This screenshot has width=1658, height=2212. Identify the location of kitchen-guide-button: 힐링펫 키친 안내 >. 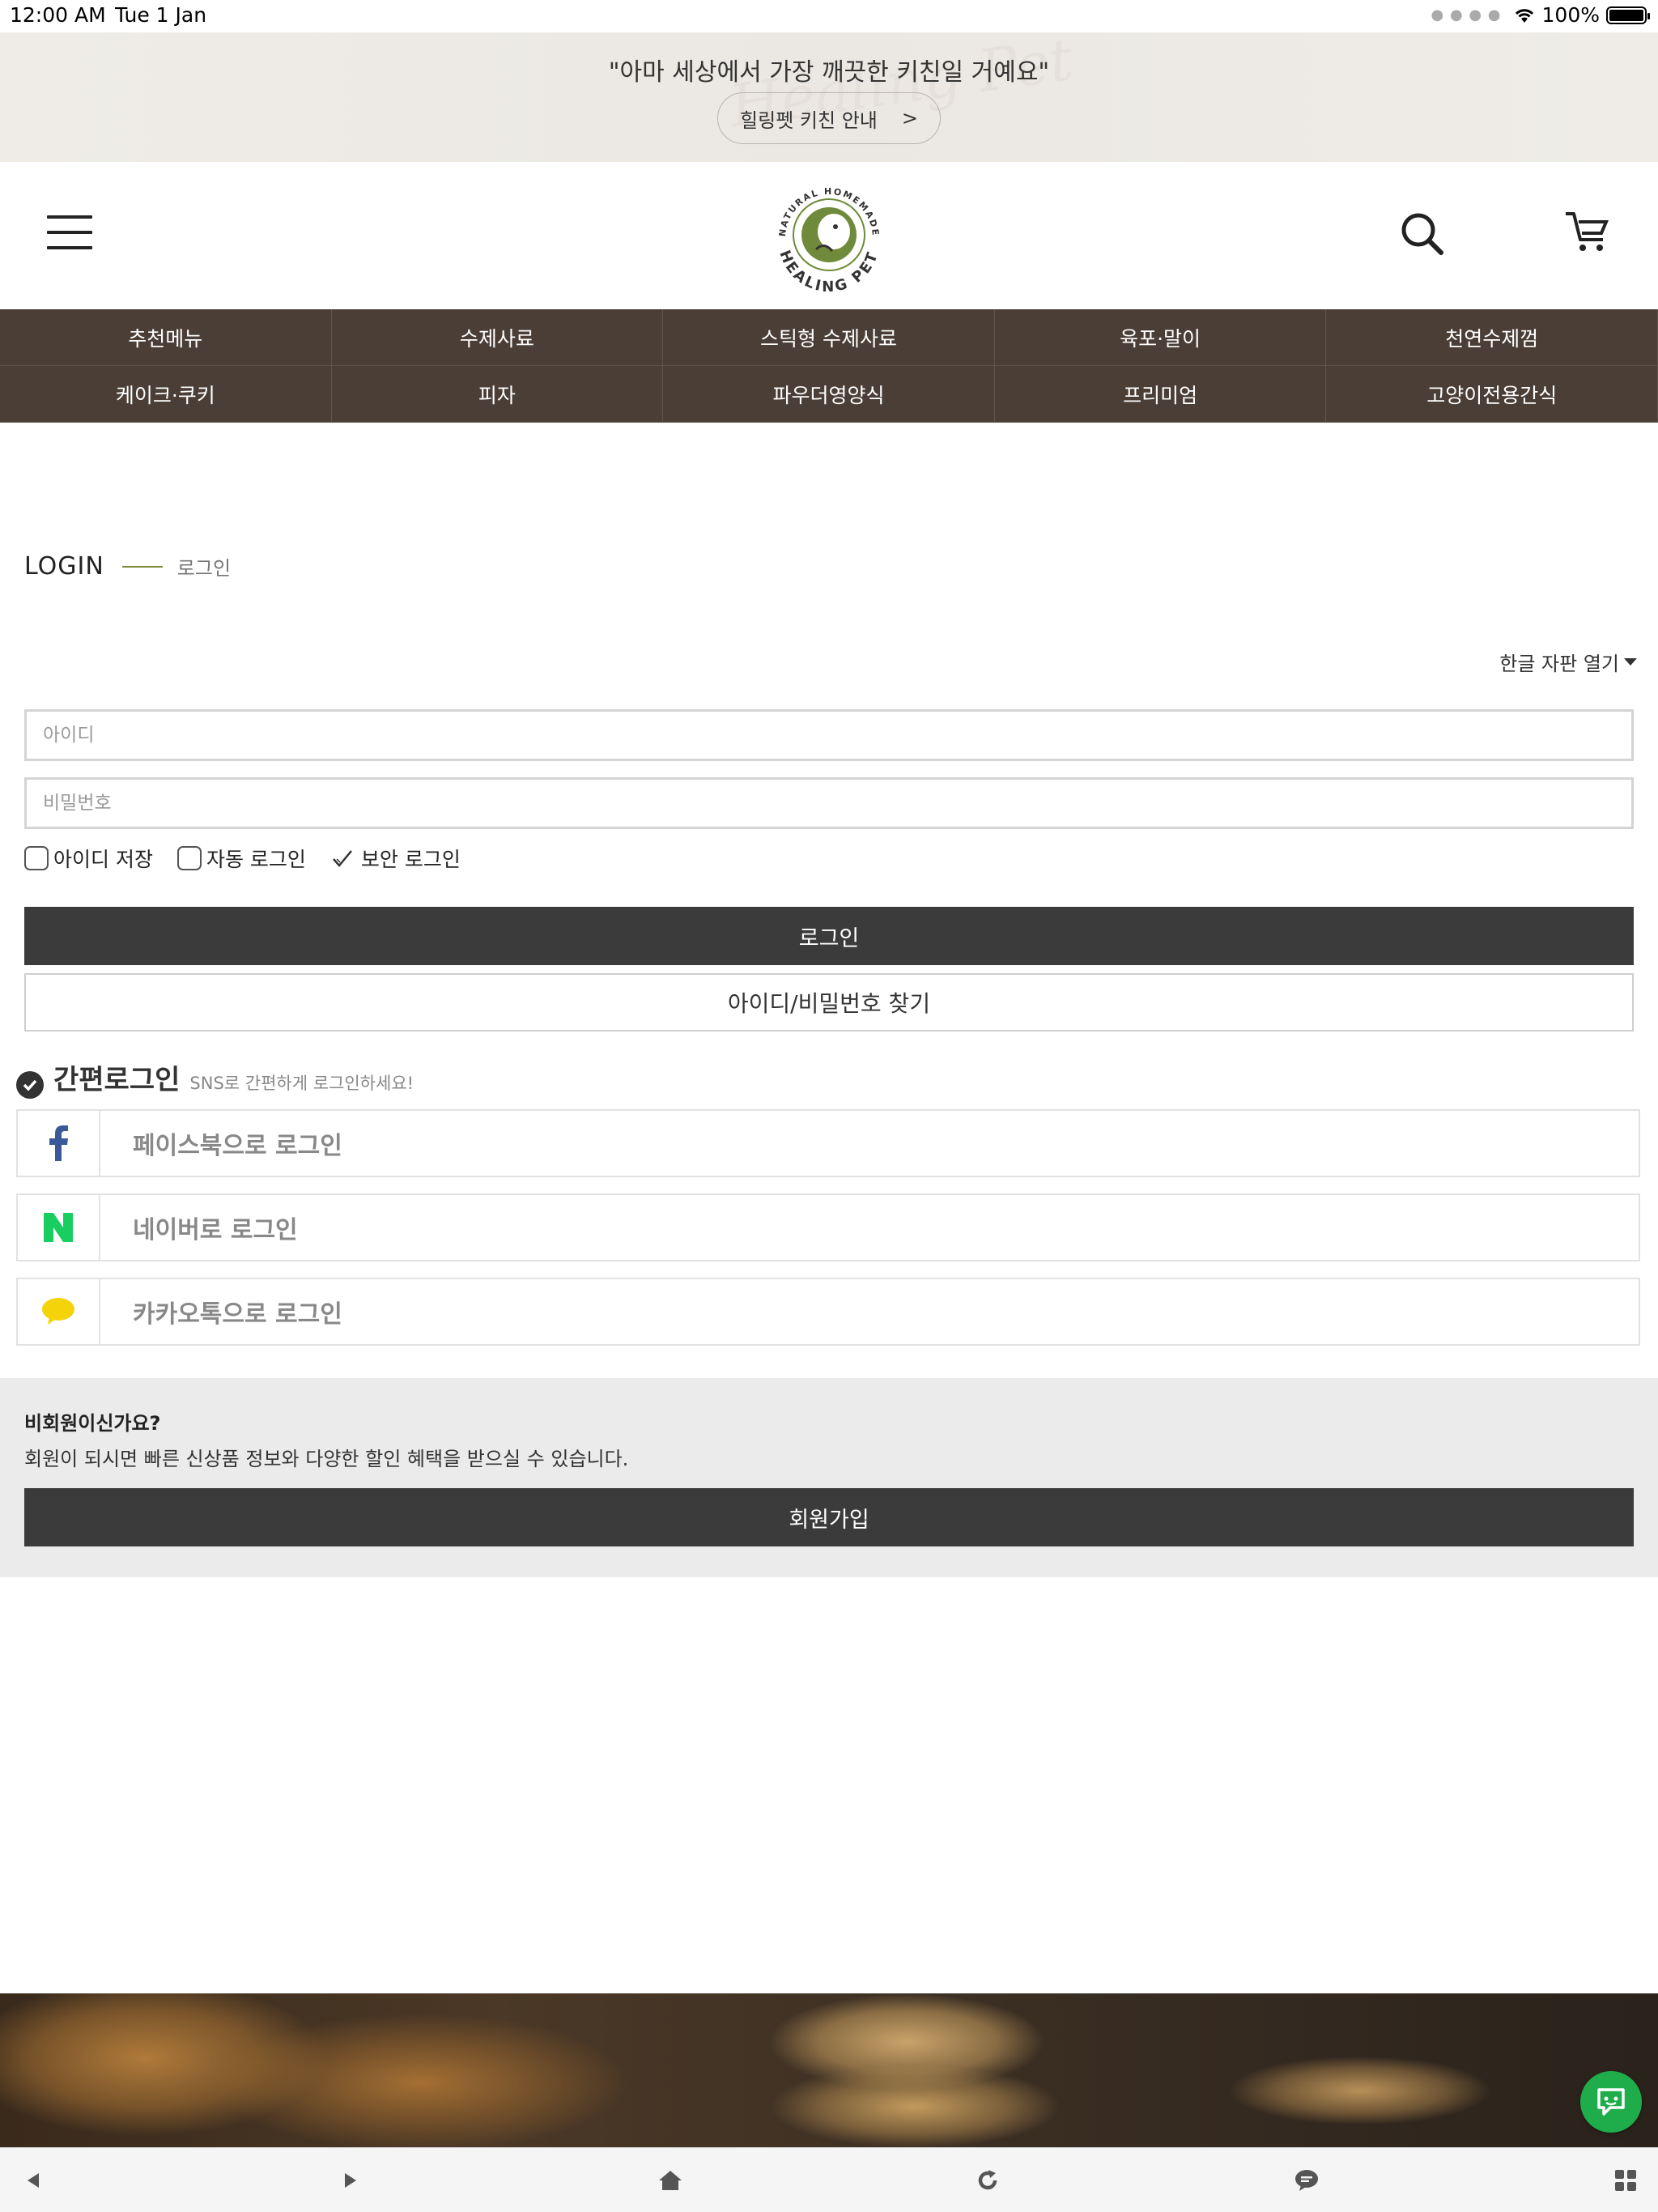
(829, 118).